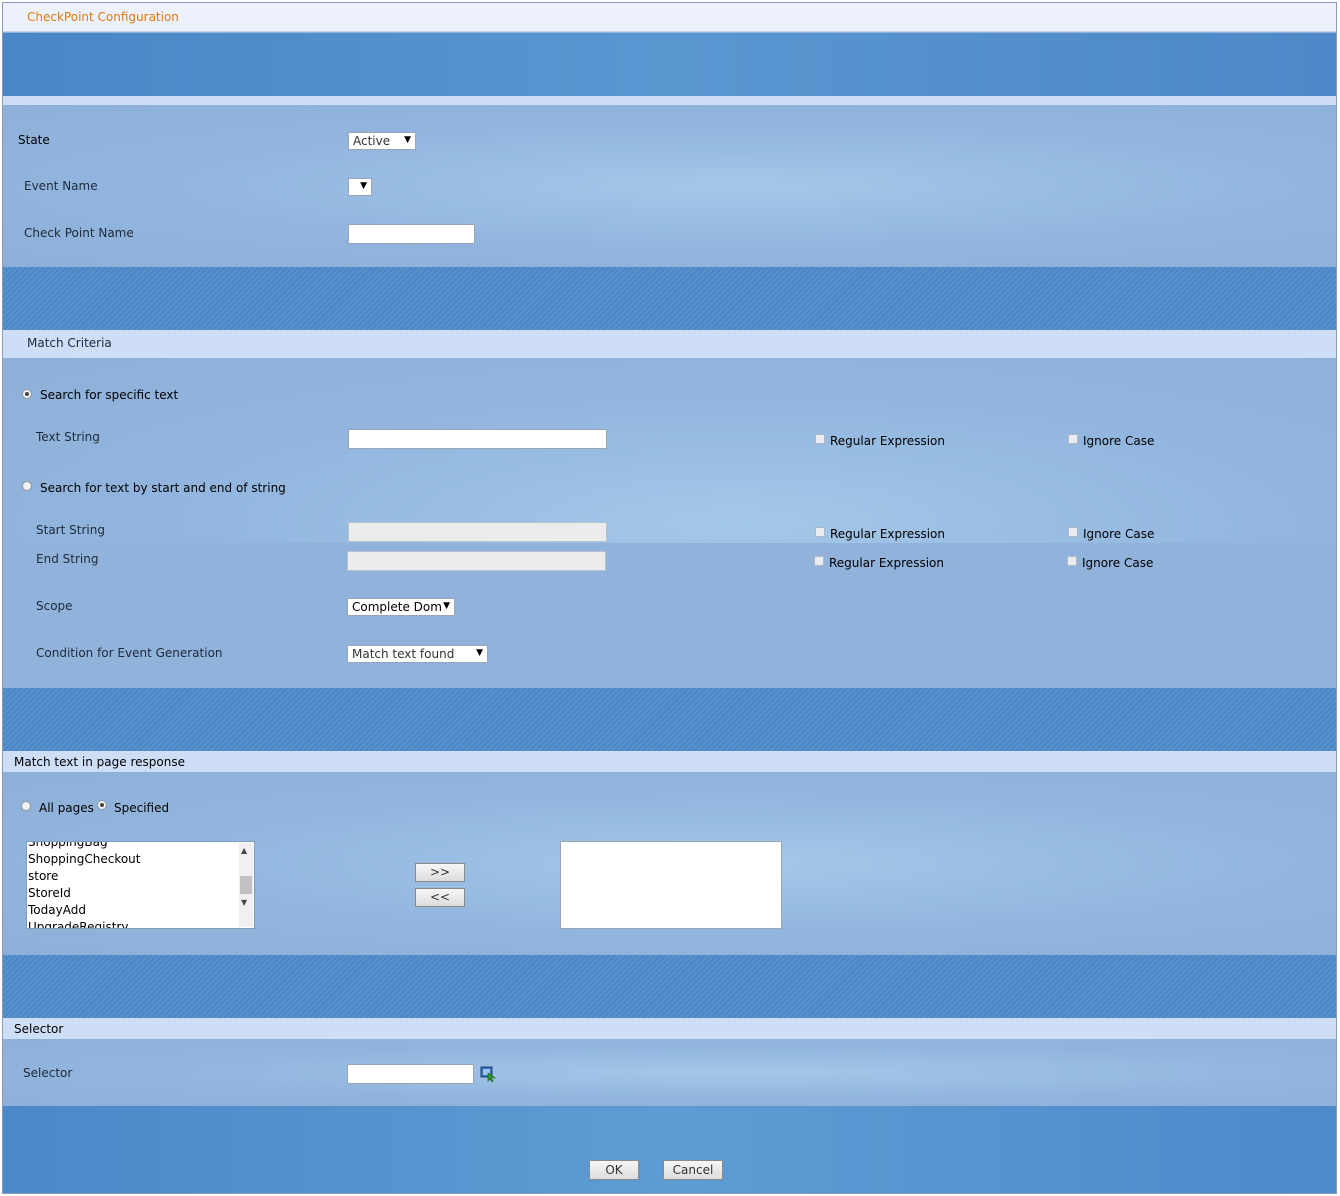 This screenshot has height=1196, width=1340. I want to click on end-ignore-case-label: Ignore Case, so click(1118, 563).